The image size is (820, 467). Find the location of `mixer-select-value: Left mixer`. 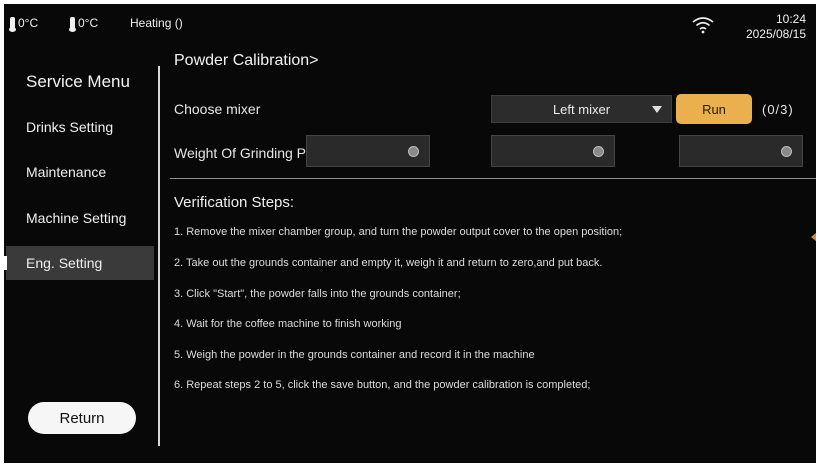

mixer-select-value: Left mixer is located at coordinates (581, 109).